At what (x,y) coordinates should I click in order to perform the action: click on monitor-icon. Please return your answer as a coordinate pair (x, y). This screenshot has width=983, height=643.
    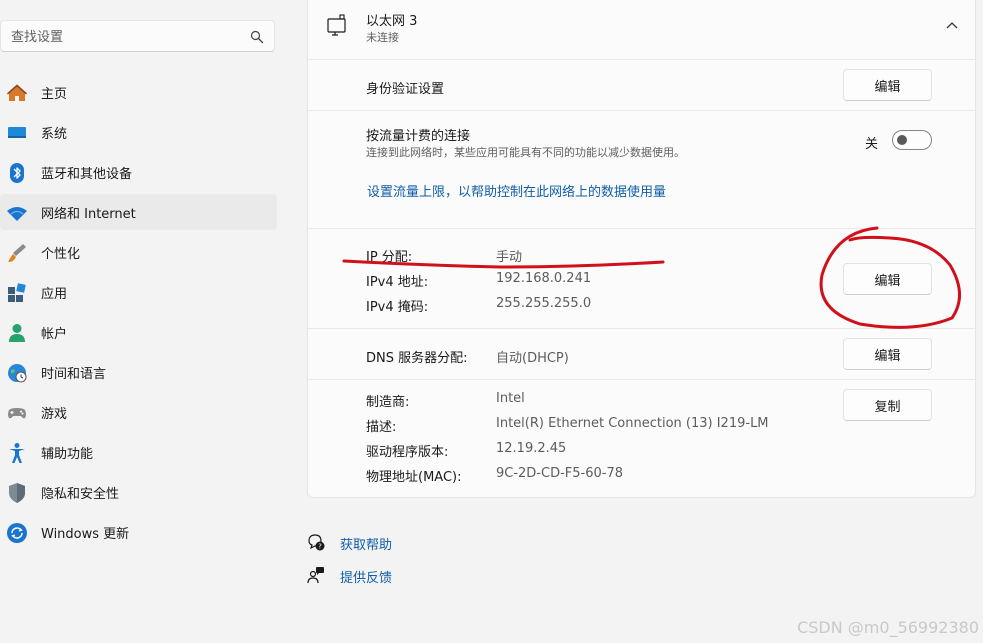
    Looking at the image, I should click on (17, 132).